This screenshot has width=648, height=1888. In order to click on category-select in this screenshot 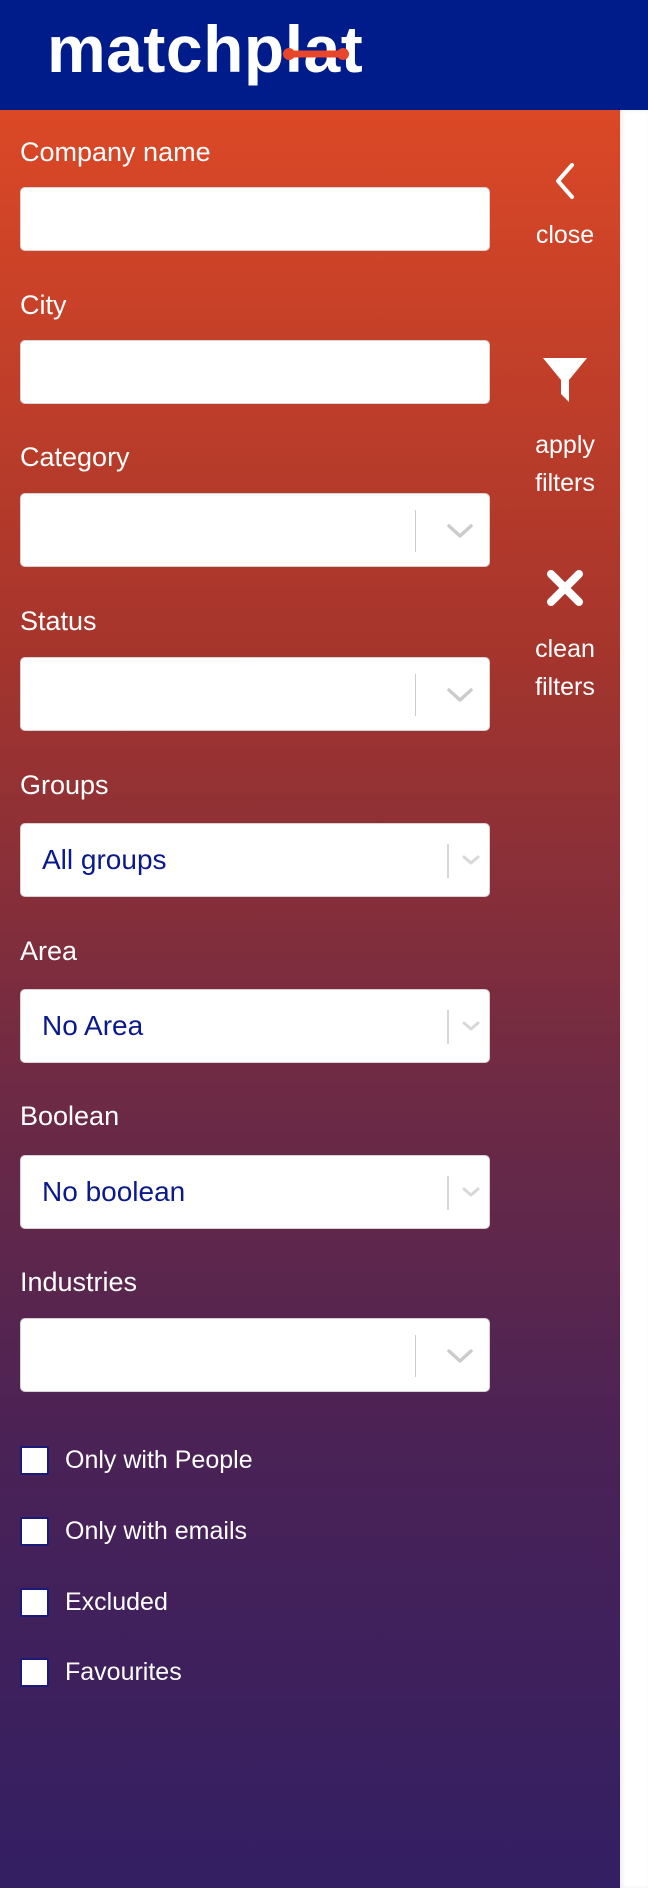, I will do `click(255, 530)`.